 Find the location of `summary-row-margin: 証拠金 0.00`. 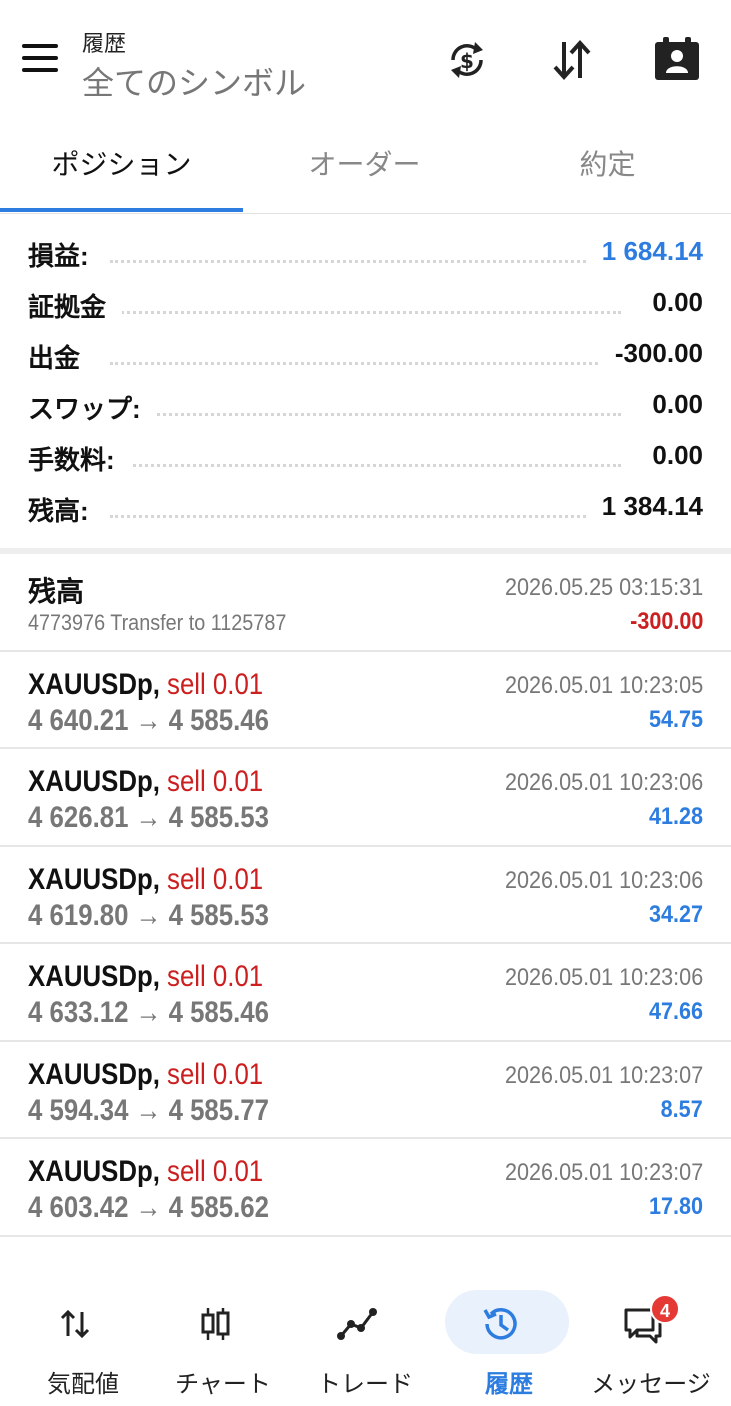

summary-row-margin: 証拠金 0.00 is located at coordinates (365, 306).